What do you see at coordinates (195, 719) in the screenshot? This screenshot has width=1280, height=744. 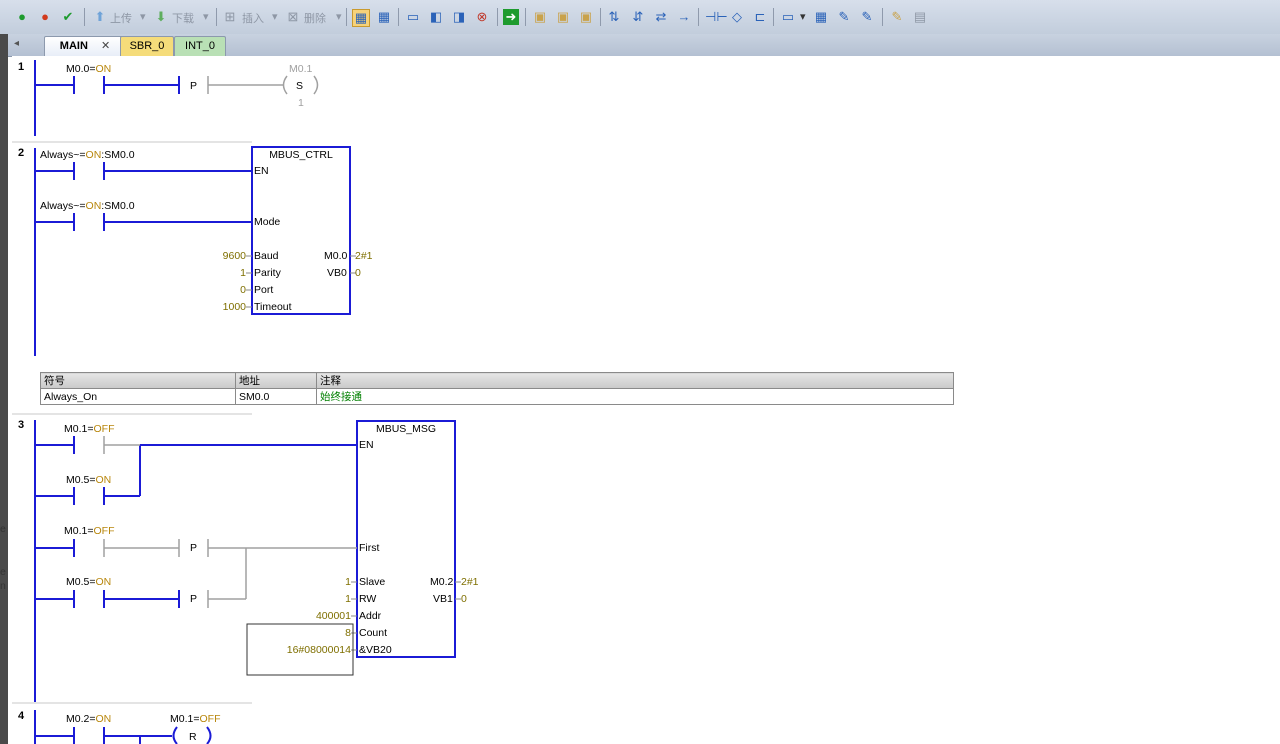 I see `coil-label: M0.1=OFF` at bounding box center [195, 719].